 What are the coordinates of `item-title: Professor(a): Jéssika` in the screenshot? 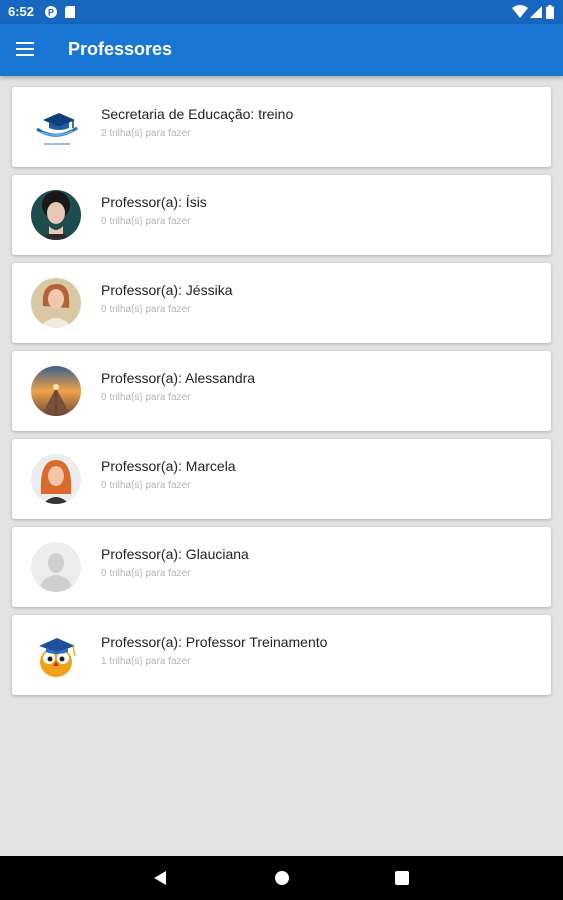 It's located at (167, 290).